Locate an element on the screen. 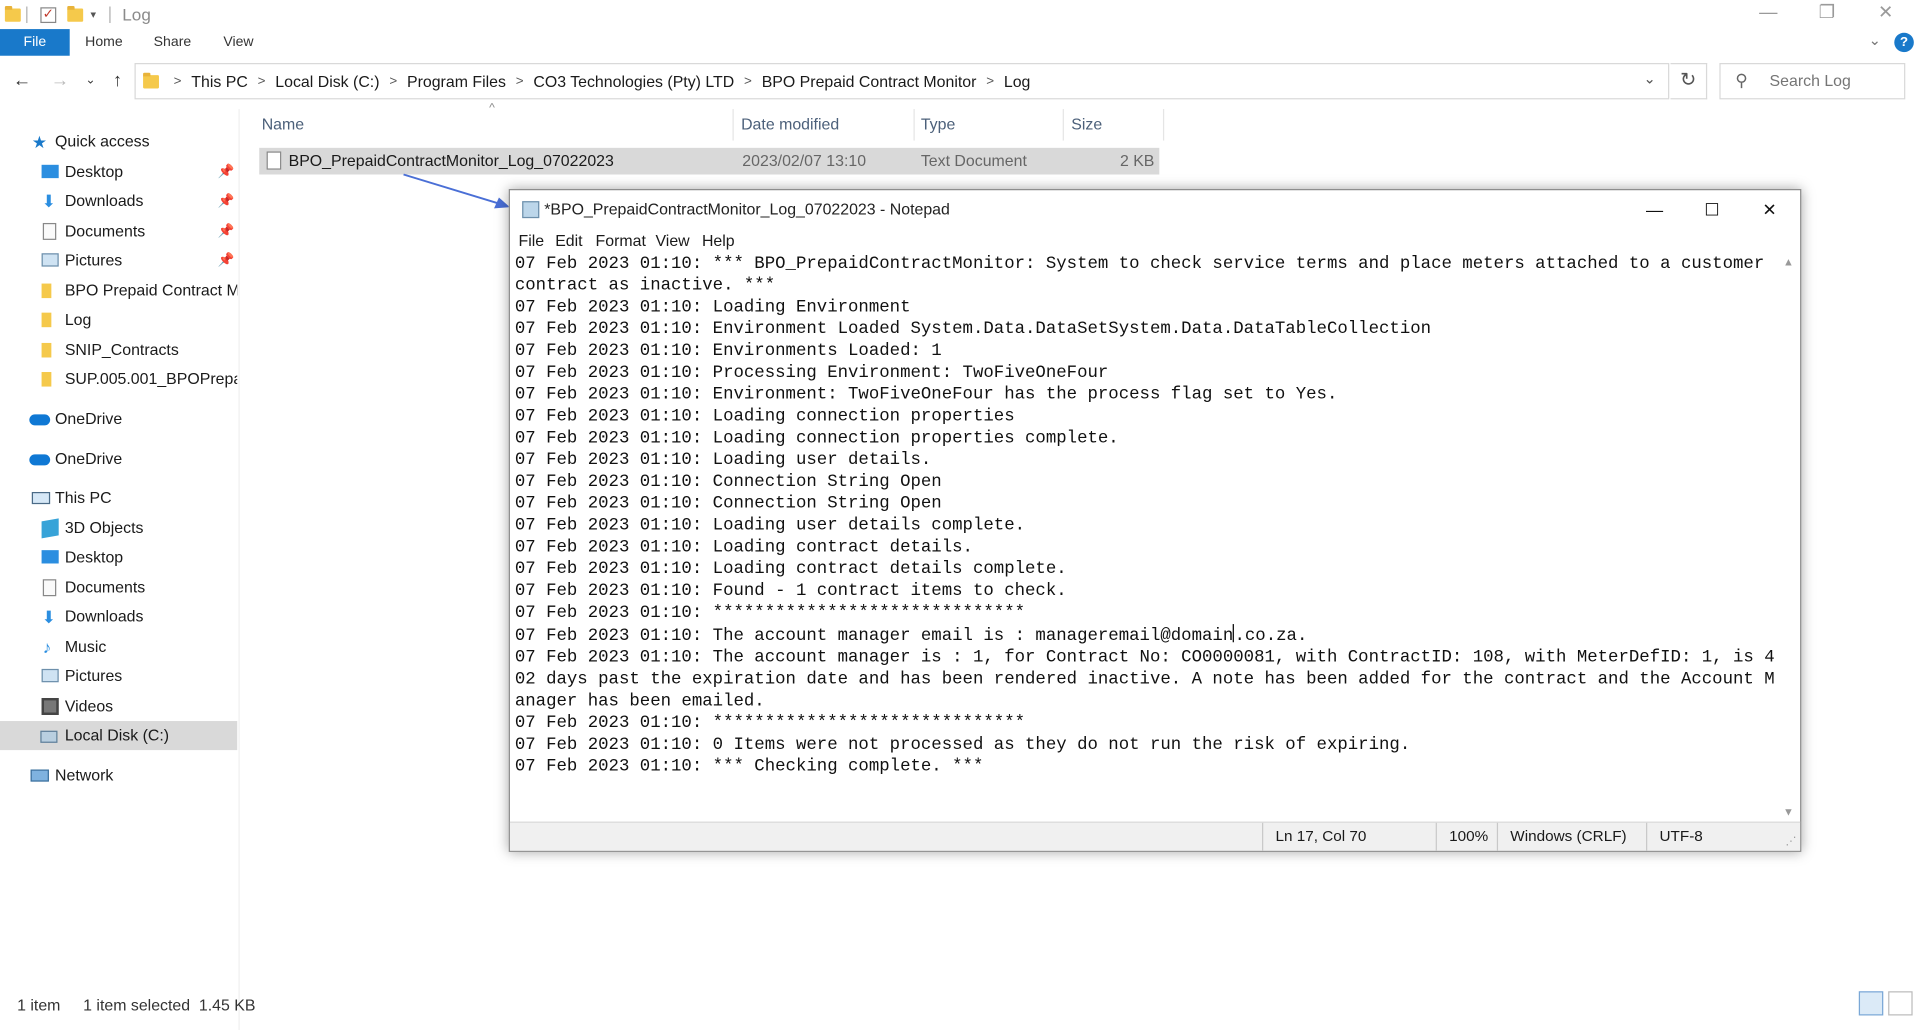 The image size is (1920, 1030). ribbon: File Home Share View ⌄ ? is located at coordinates (960, 42).